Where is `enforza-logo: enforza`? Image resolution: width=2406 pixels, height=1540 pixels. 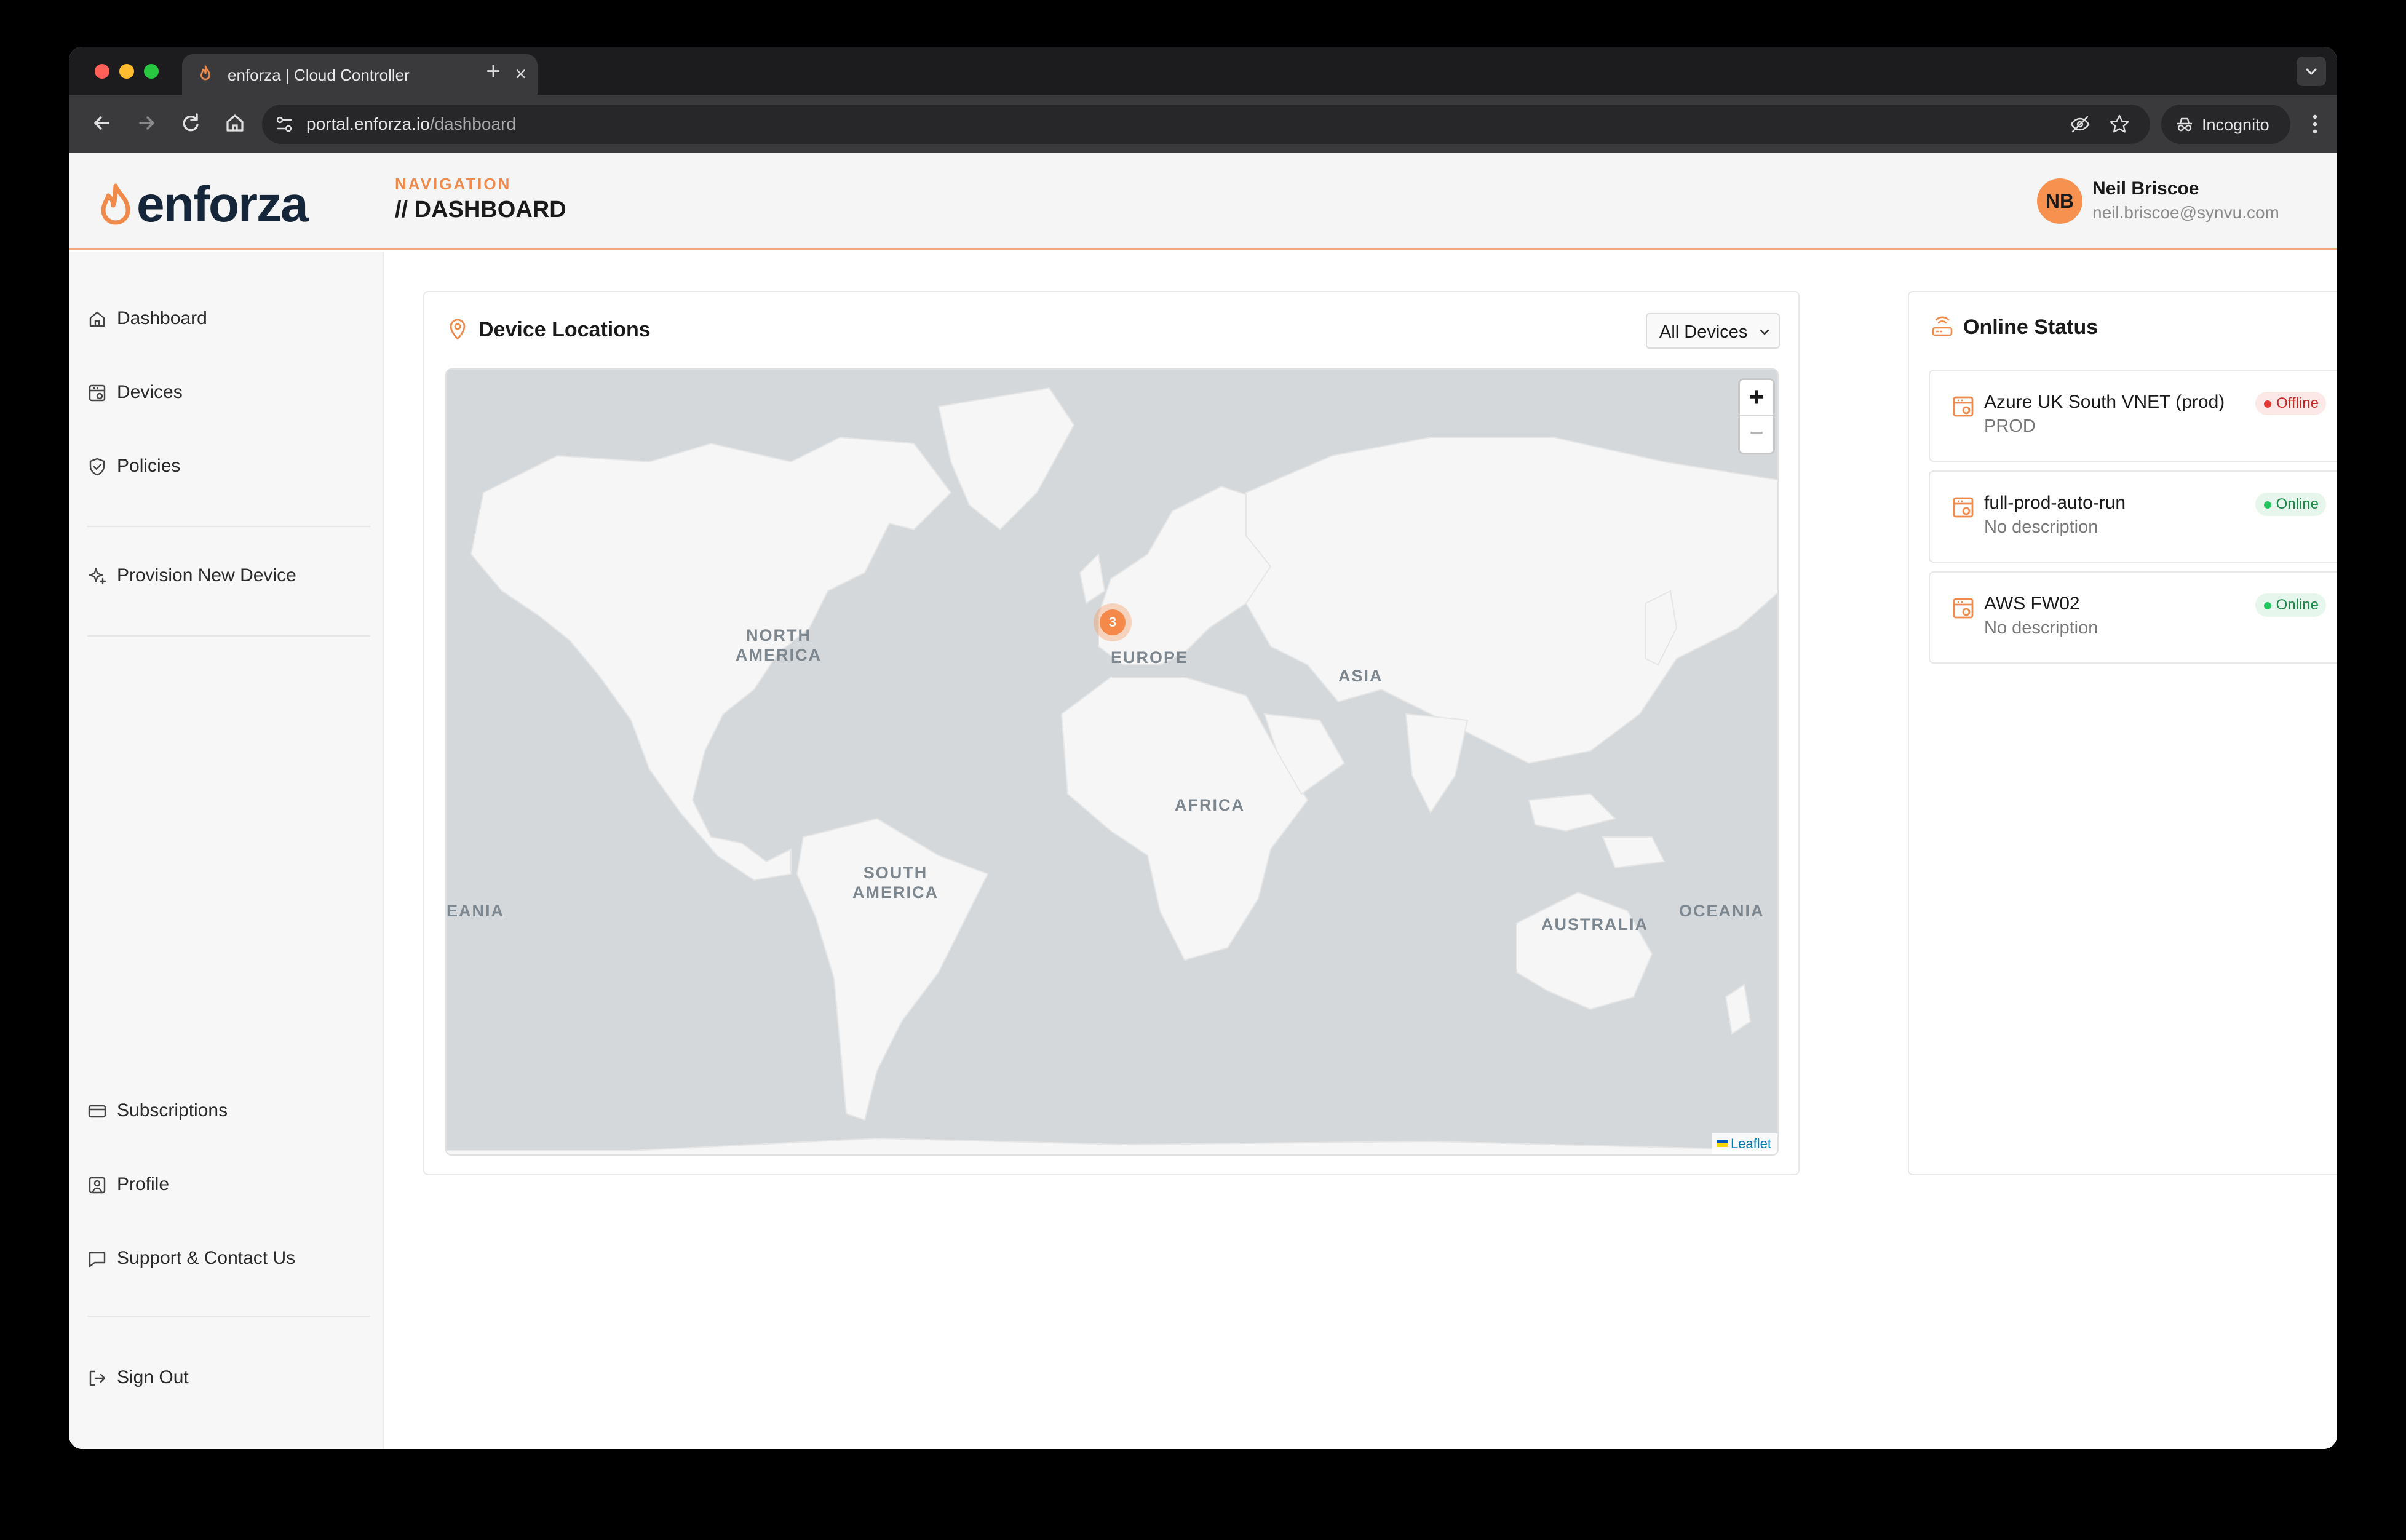
enforza-logo: enforza is located at coordinates (211, 205).